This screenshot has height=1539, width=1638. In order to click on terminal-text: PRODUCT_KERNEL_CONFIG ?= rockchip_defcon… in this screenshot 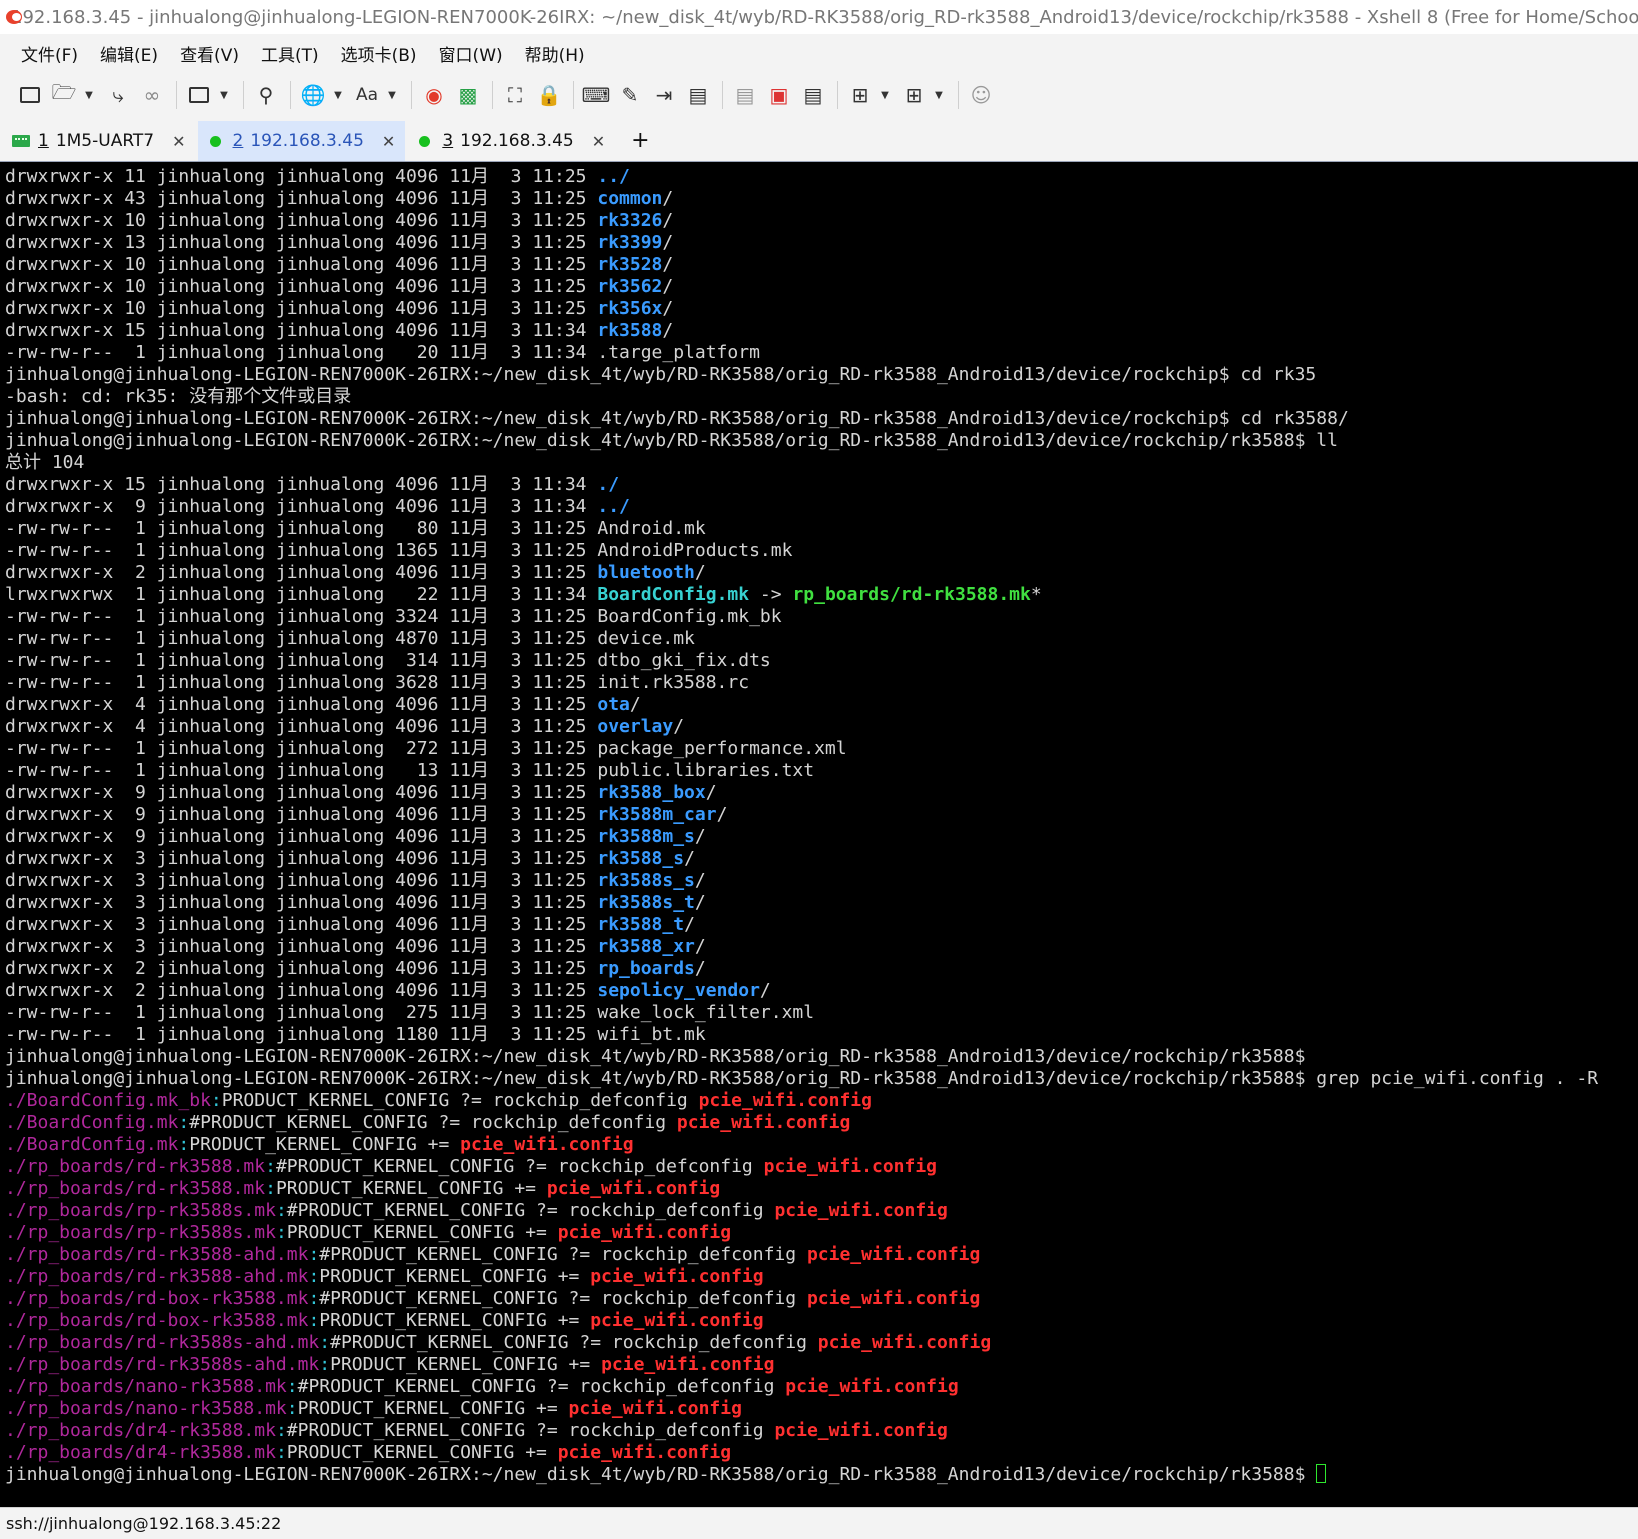, I will do `click(460, 1100)`.